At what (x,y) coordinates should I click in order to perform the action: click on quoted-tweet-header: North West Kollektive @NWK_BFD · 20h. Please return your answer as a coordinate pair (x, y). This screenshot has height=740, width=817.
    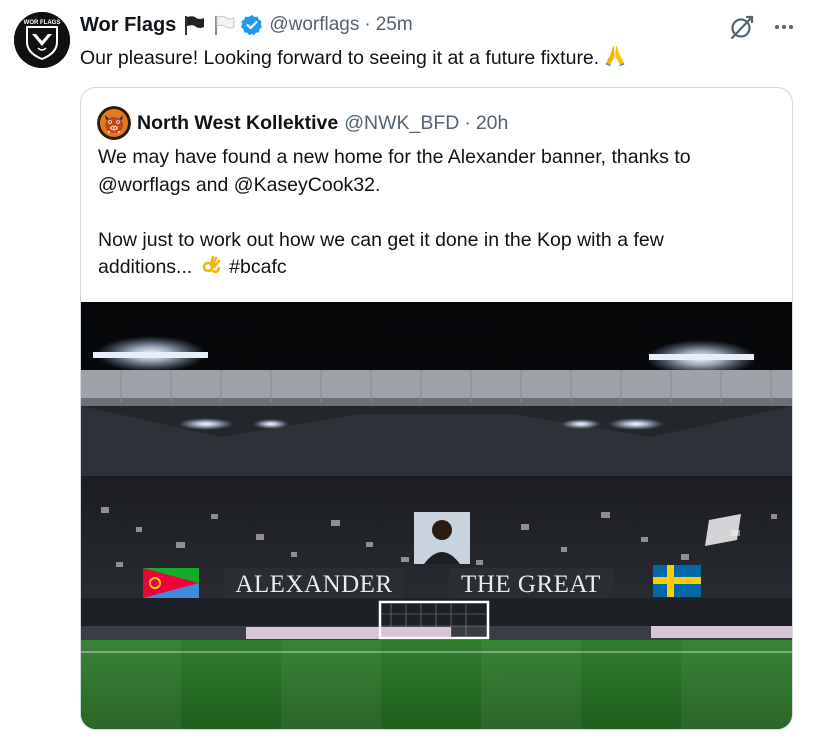
    Looking at the image, I should click on (302, 123).